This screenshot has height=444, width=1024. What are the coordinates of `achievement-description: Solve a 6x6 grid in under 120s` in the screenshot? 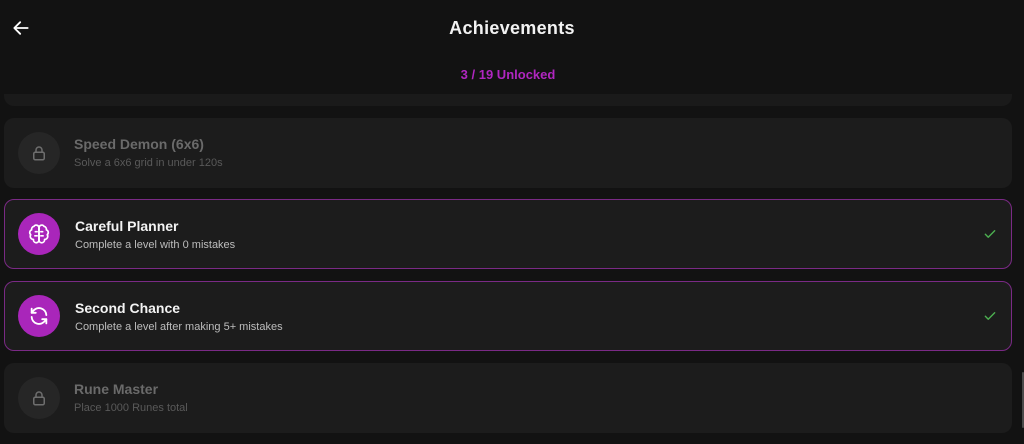 It's located at (148, 163).